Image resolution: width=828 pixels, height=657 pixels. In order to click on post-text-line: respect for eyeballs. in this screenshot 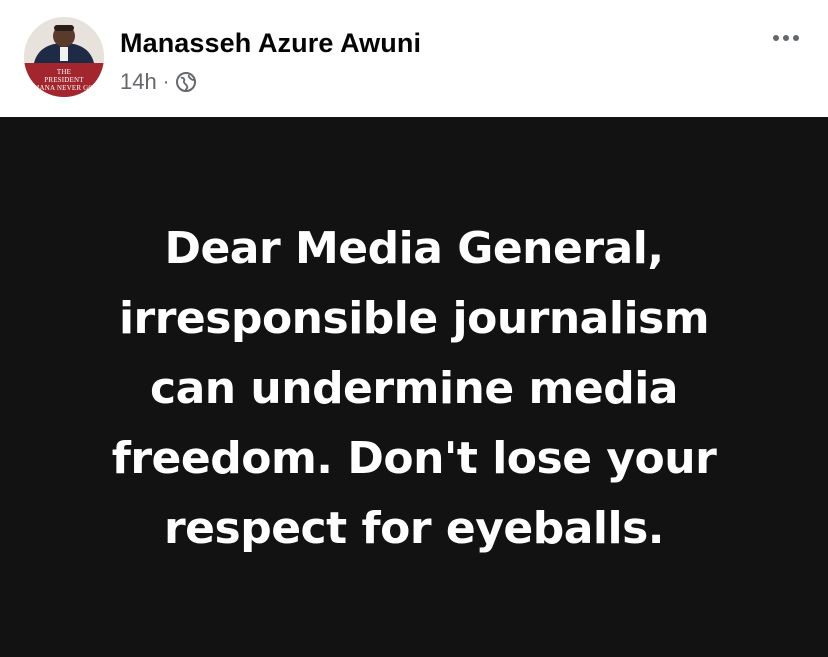, I will do `click(414, 528)`.